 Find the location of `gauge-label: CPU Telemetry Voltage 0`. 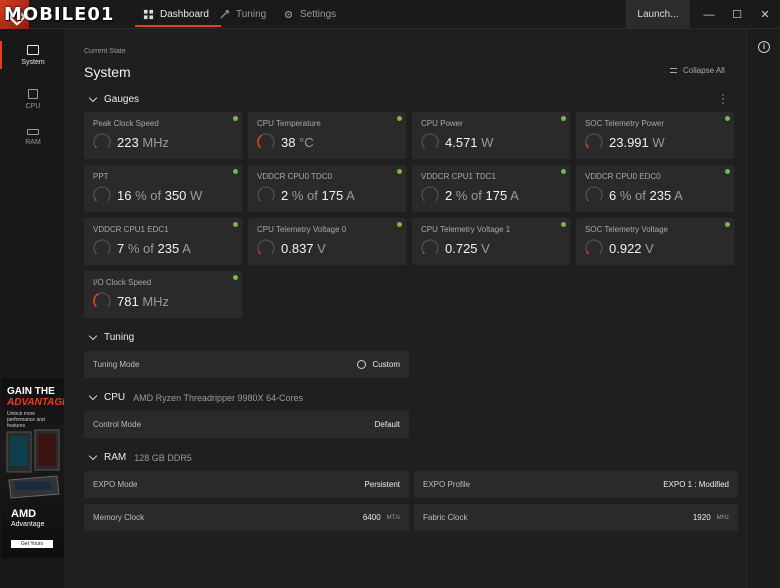

gauge-label: CPU Telemetry Voltage 0 is located at coordinates (302, 229).